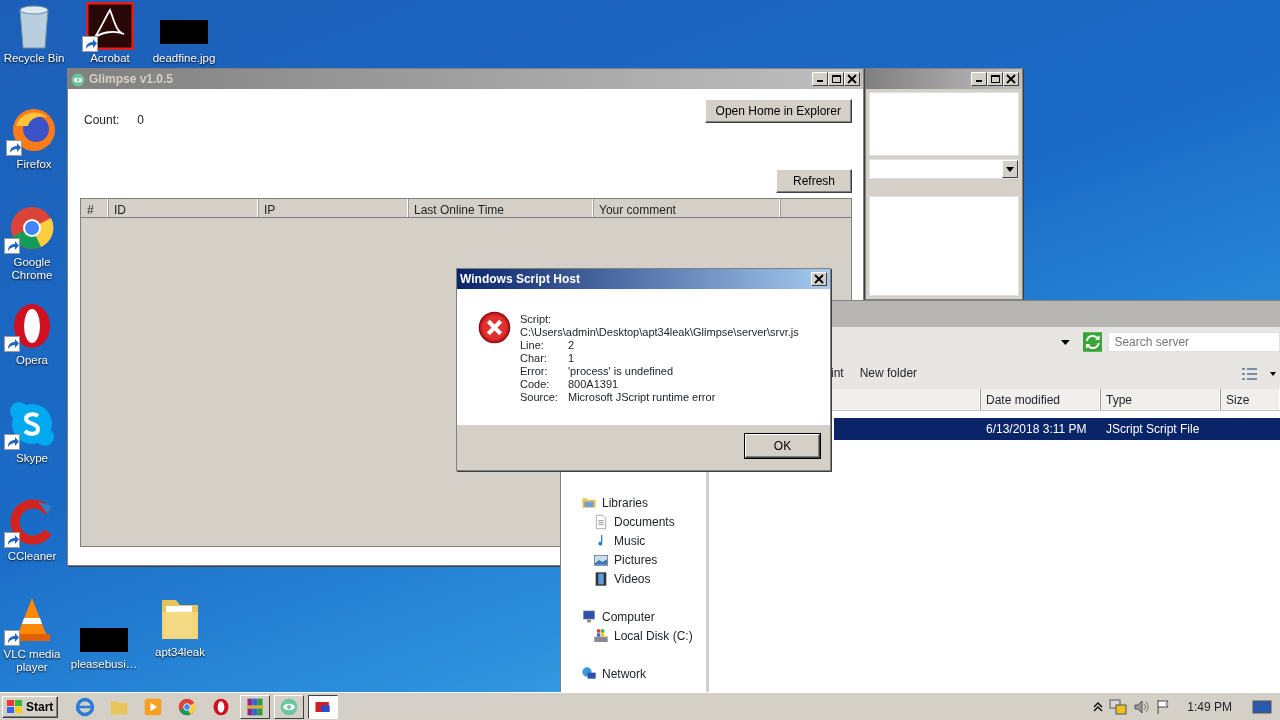 This screenshot has width=1280, height=720. What do you see at coordinates (255, 706) in the screenshot?
I see `archive-icon` at bounding box center [255, 706].